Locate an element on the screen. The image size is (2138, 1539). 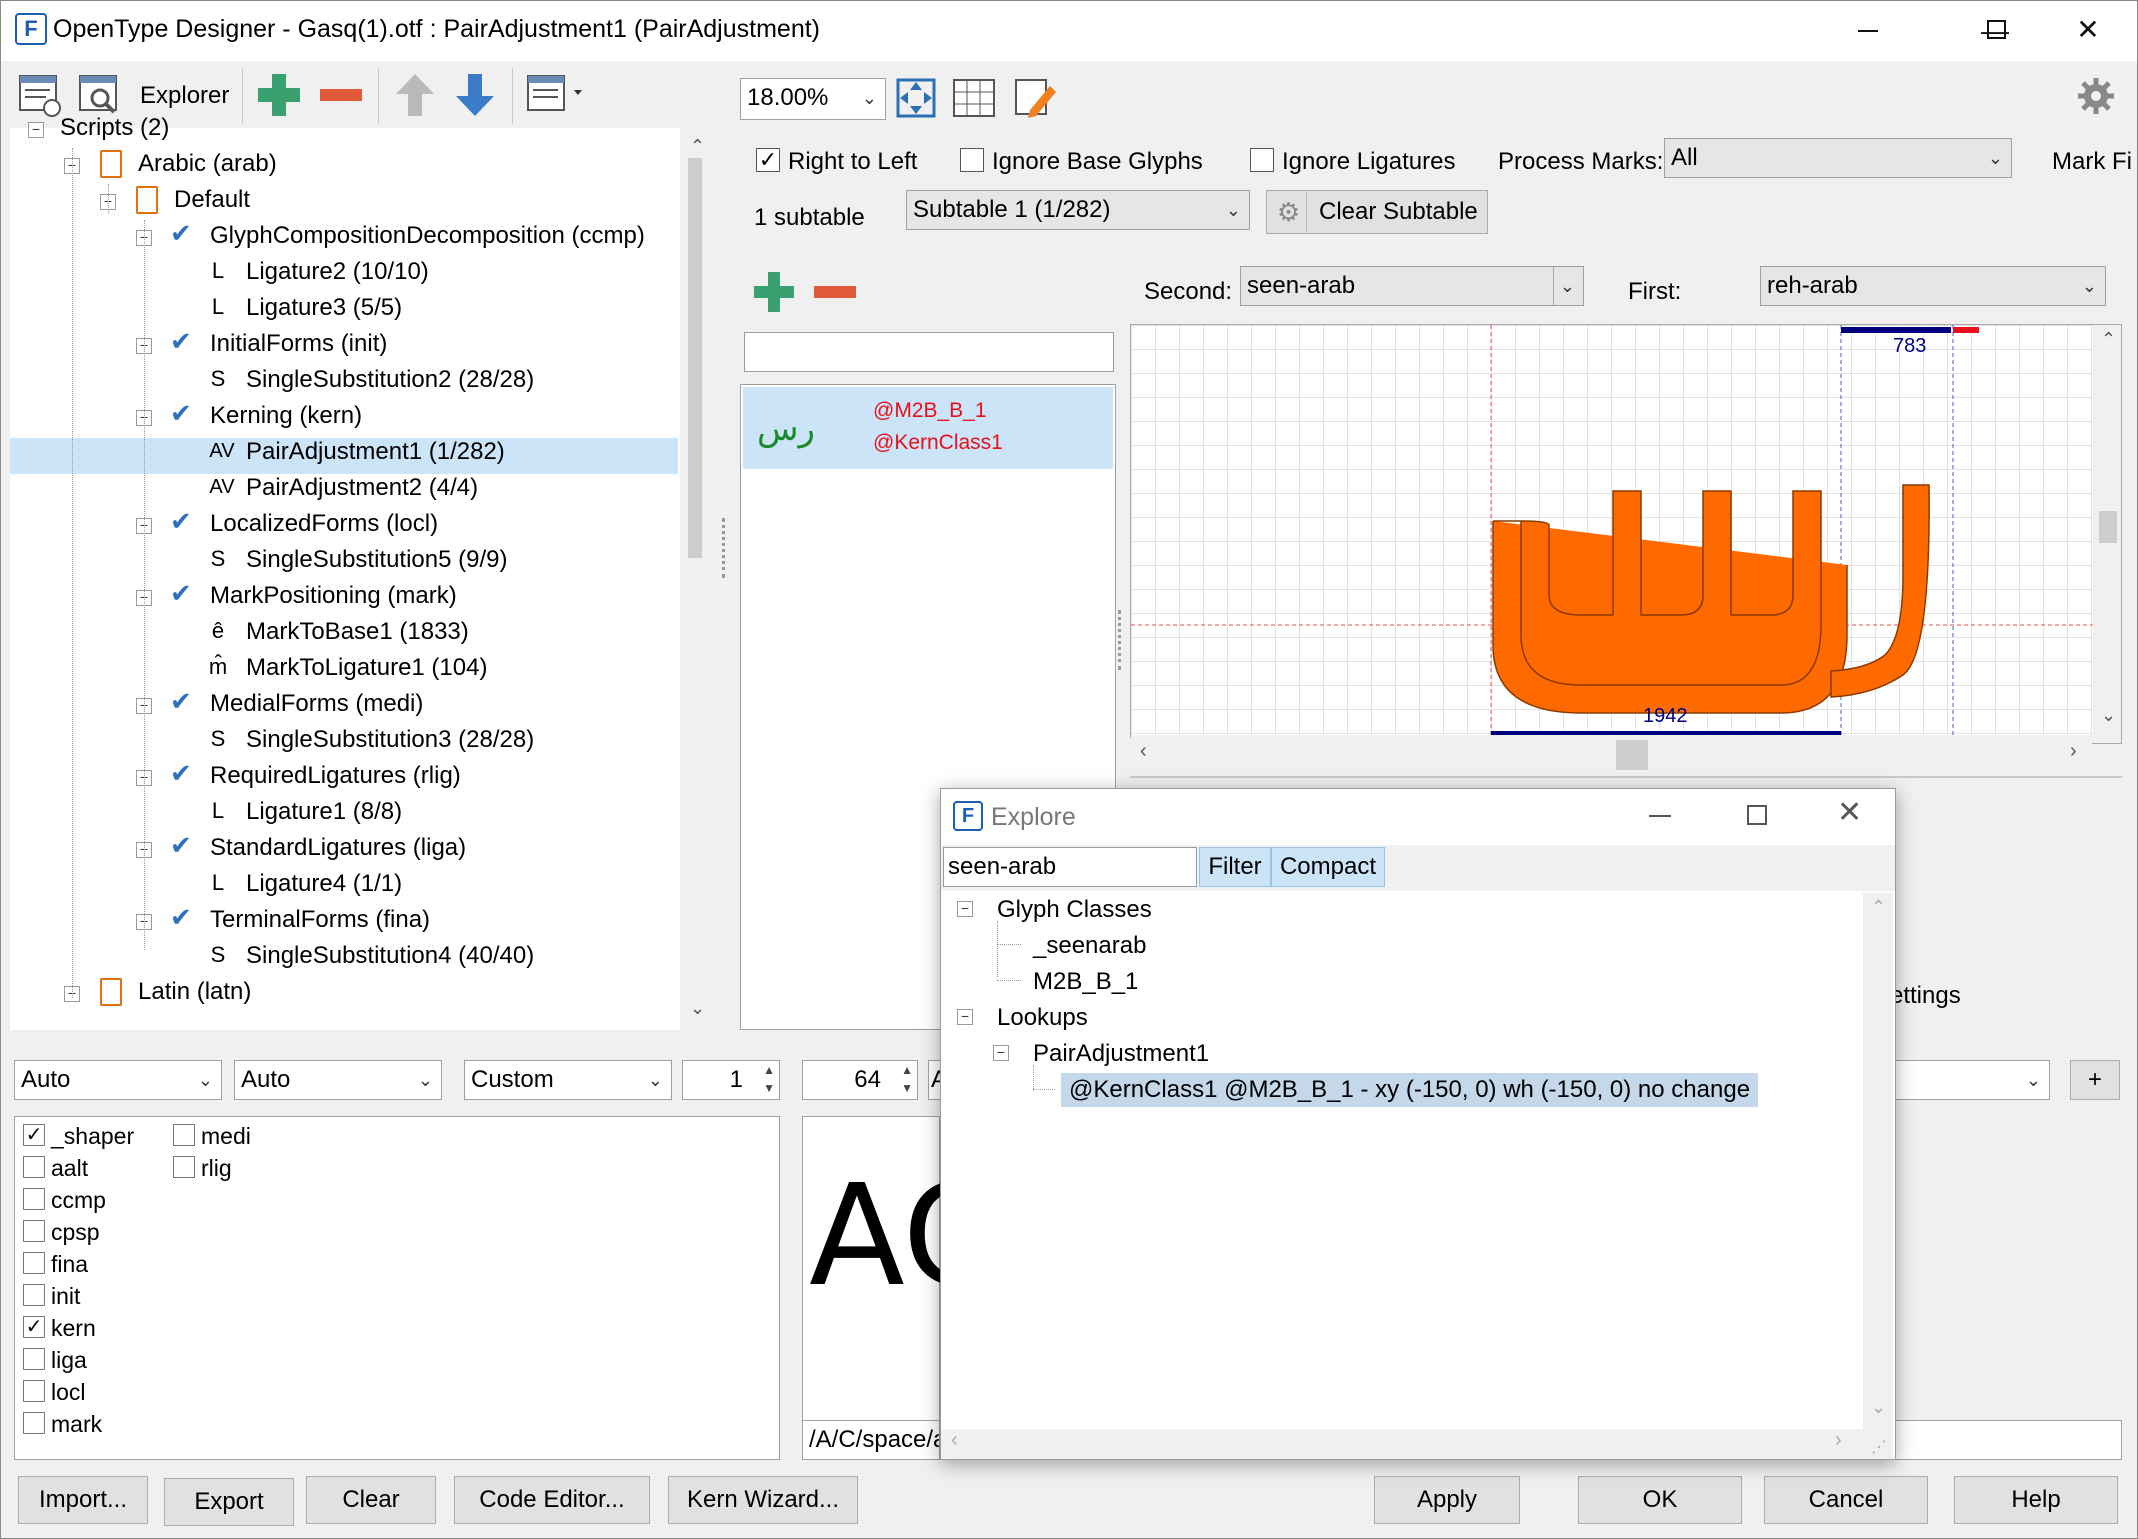
zoom-combo: 18.00% ⌄ is located at coordinates (813, 99).